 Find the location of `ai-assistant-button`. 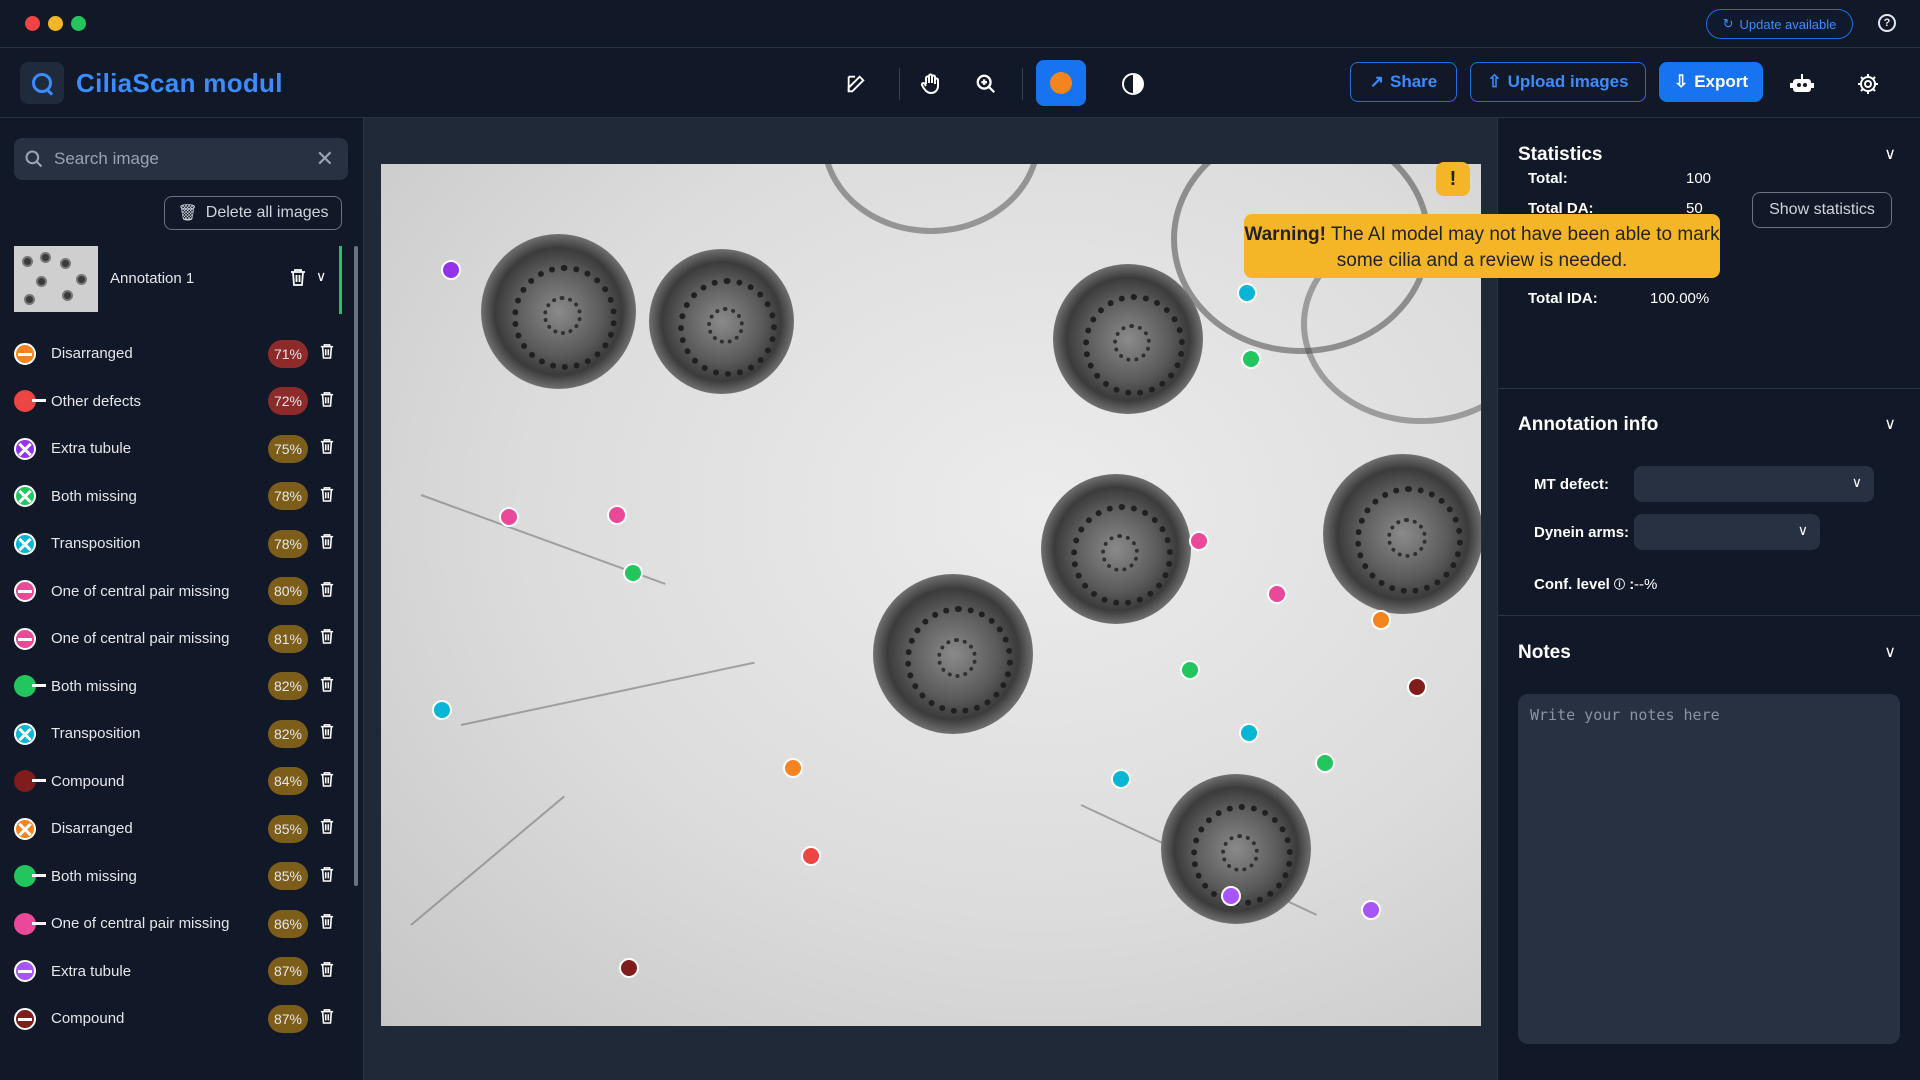

ai-assistant-button is located at coordinates (1802, 84).